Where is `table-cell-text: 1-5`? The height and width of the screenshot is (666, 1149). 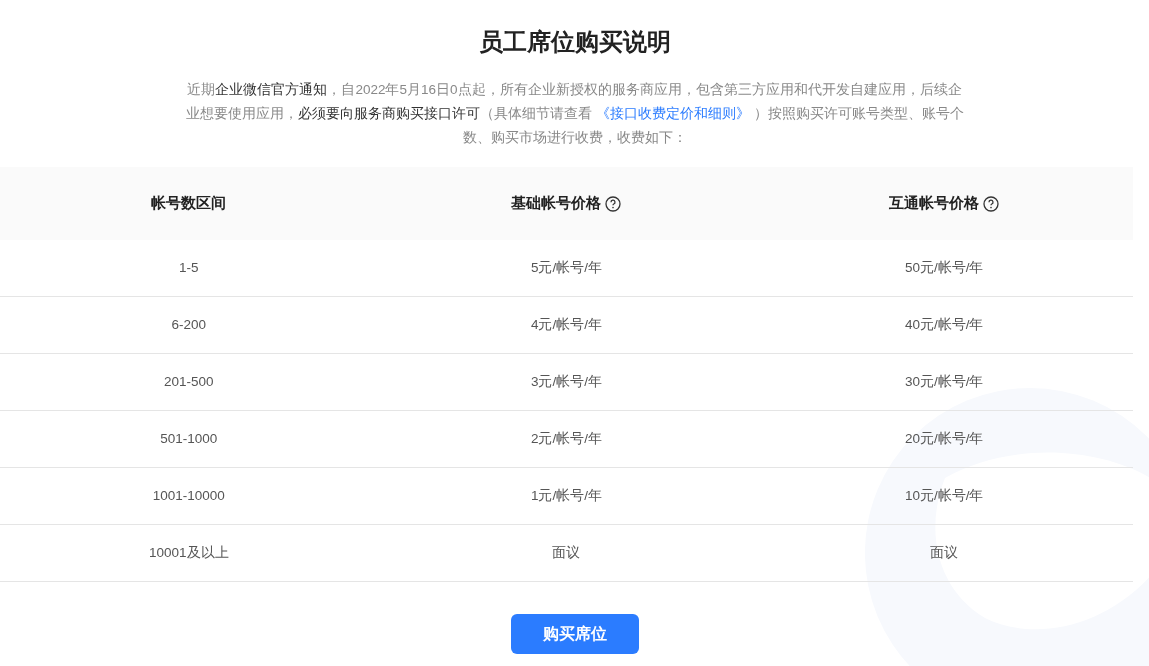 table-cell-text: 1-5 is located at coordinates (189, 267).